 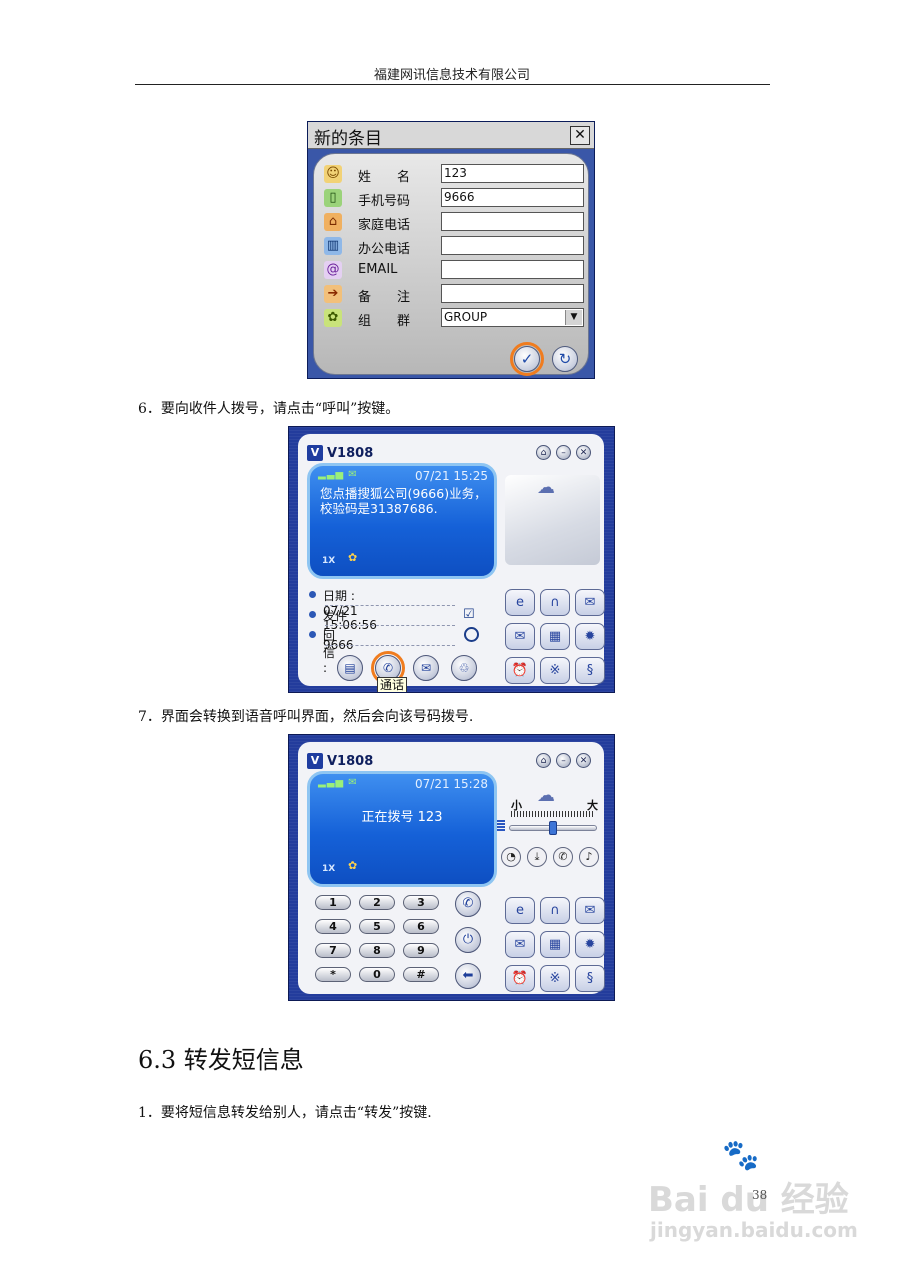 What do you see at coordinates (468, 940) in the screenshot?
I see `power-icon: ⏻` at bounding box center [468, 940].